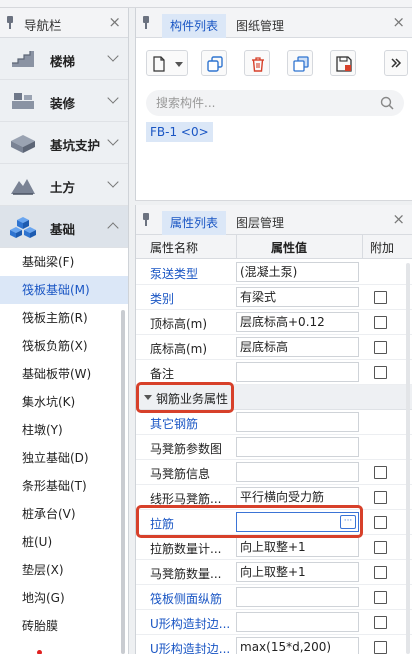  Describe the element at coordinates (260, 26) in the screenshot. I see `tab-drawing-management: 图纸管理` at that location.